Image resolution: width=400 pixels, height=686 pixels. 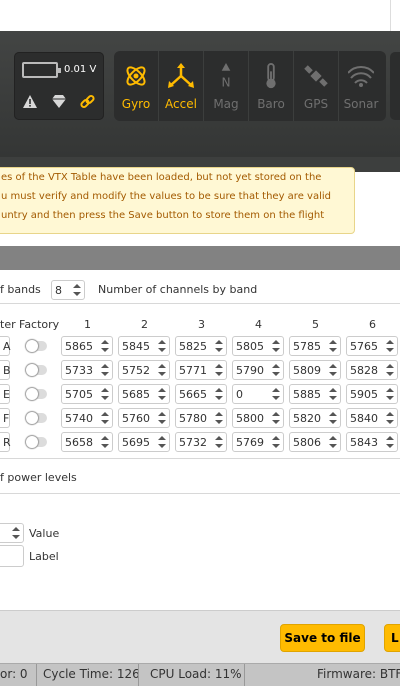 What do you see at coordinates (226, 104) in the screenshot?
I see `sensor-label: Mag` at bounding box center [226, 104].